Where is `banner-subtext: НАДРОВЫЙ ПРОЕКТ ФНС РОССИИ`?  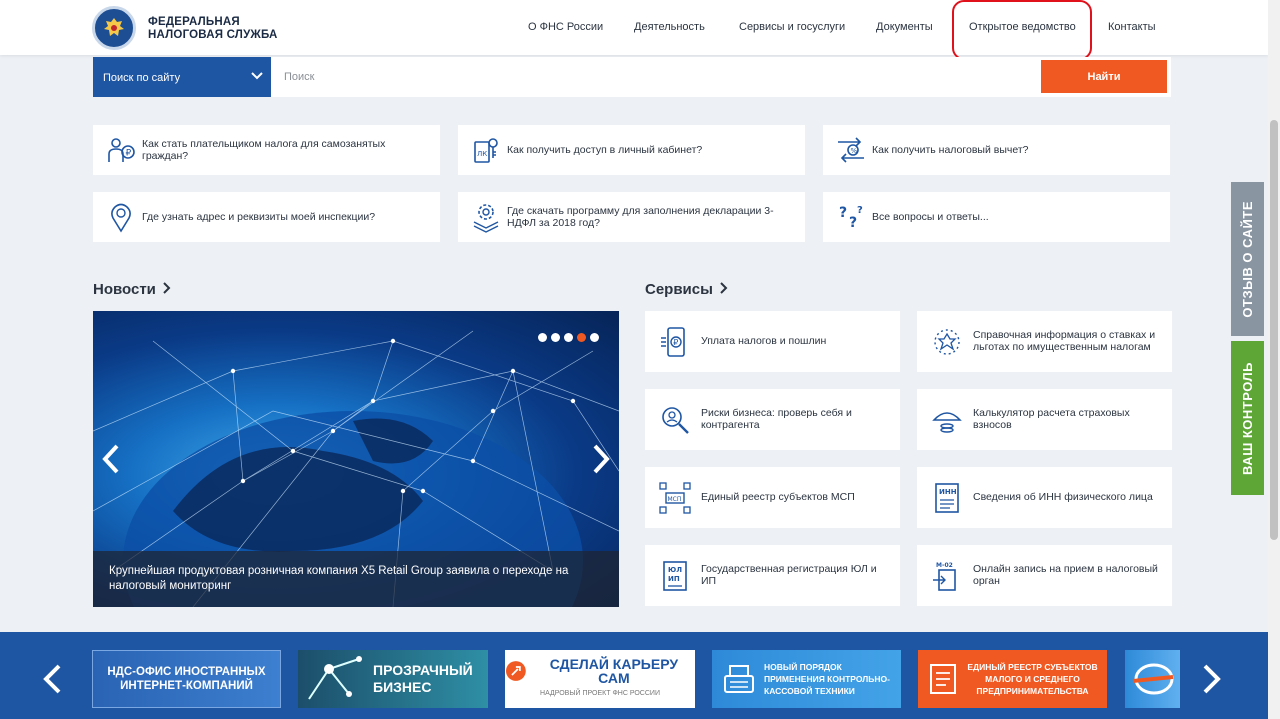
banner-subtext: НАДРОВЫЙ ПРОЕКТ ФНС РОССИИ is located at coordinates (600, 693).